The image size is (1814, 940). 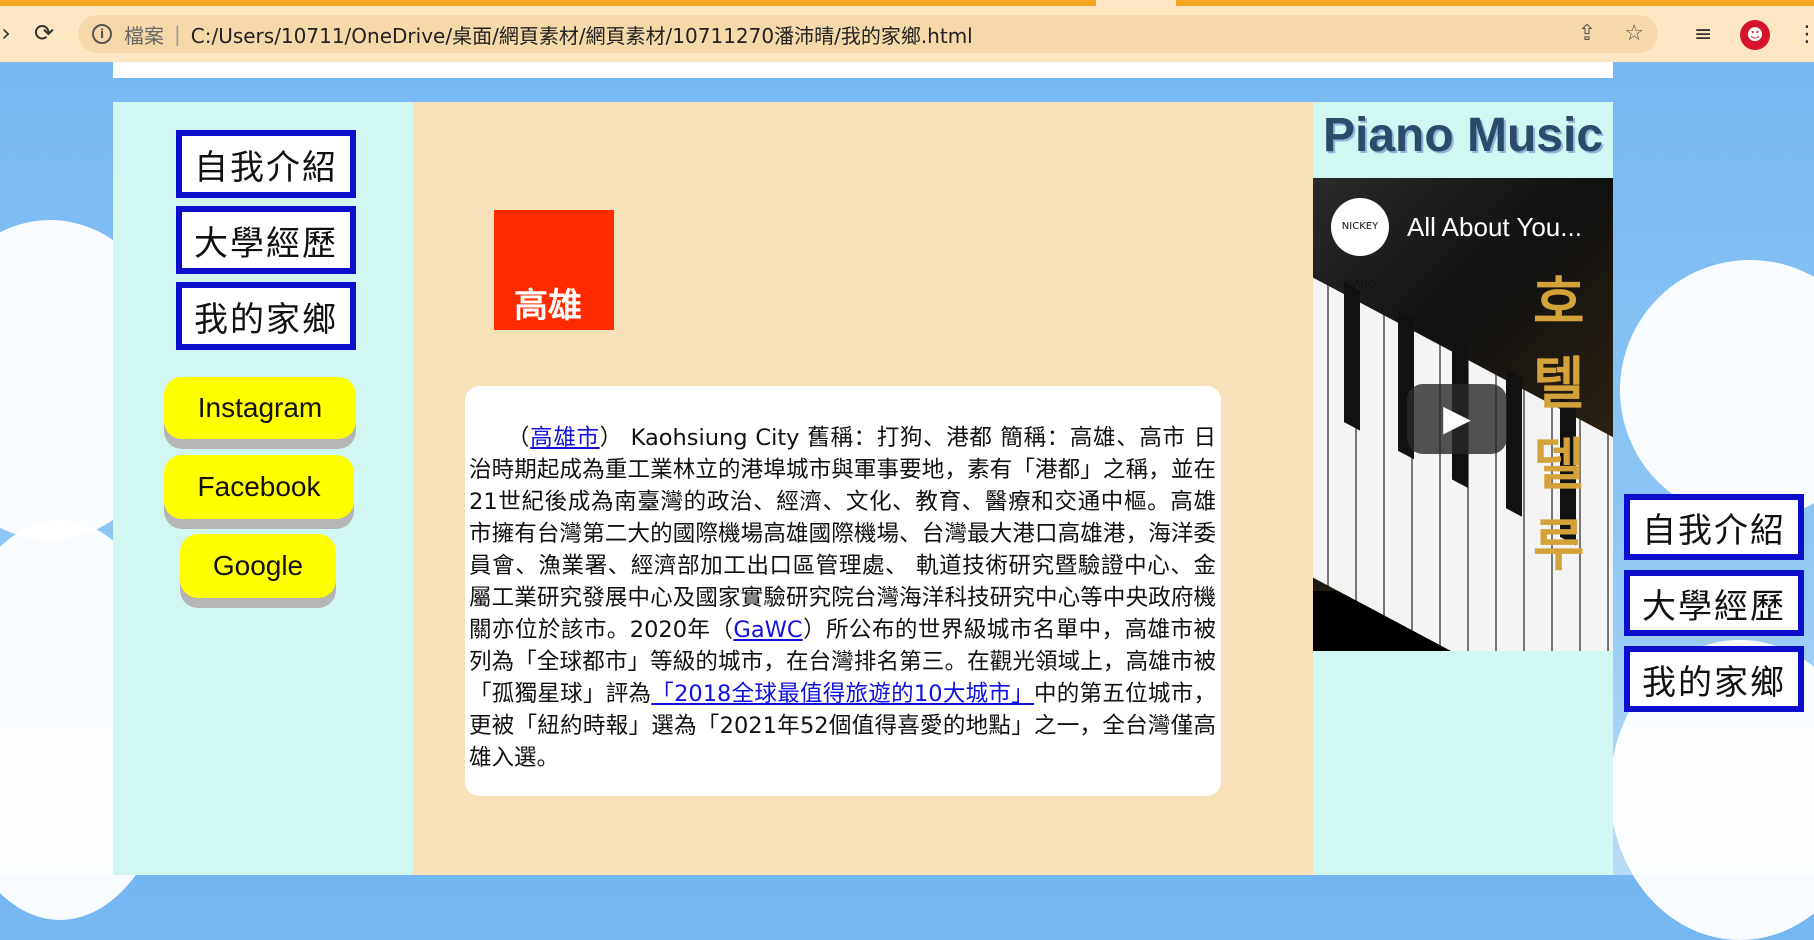 I want to click on play-icon: ▶, so click(x=1457, y=419).